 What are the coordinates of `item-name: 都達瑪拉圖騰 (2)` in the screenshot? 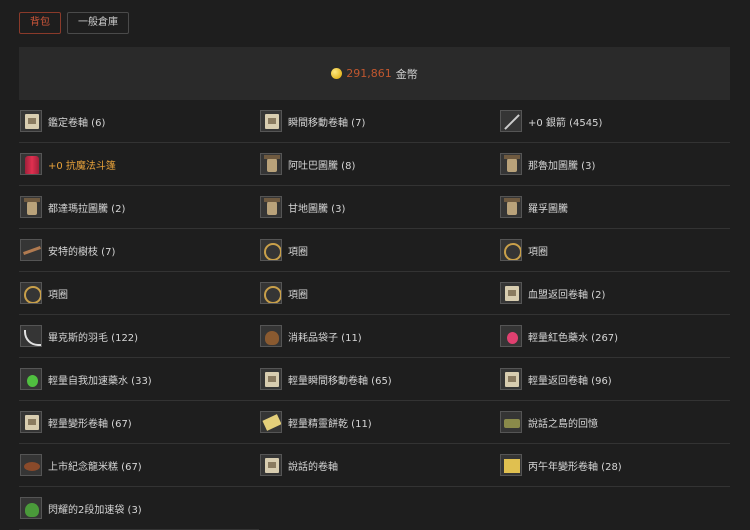 It's located at (87, 209).